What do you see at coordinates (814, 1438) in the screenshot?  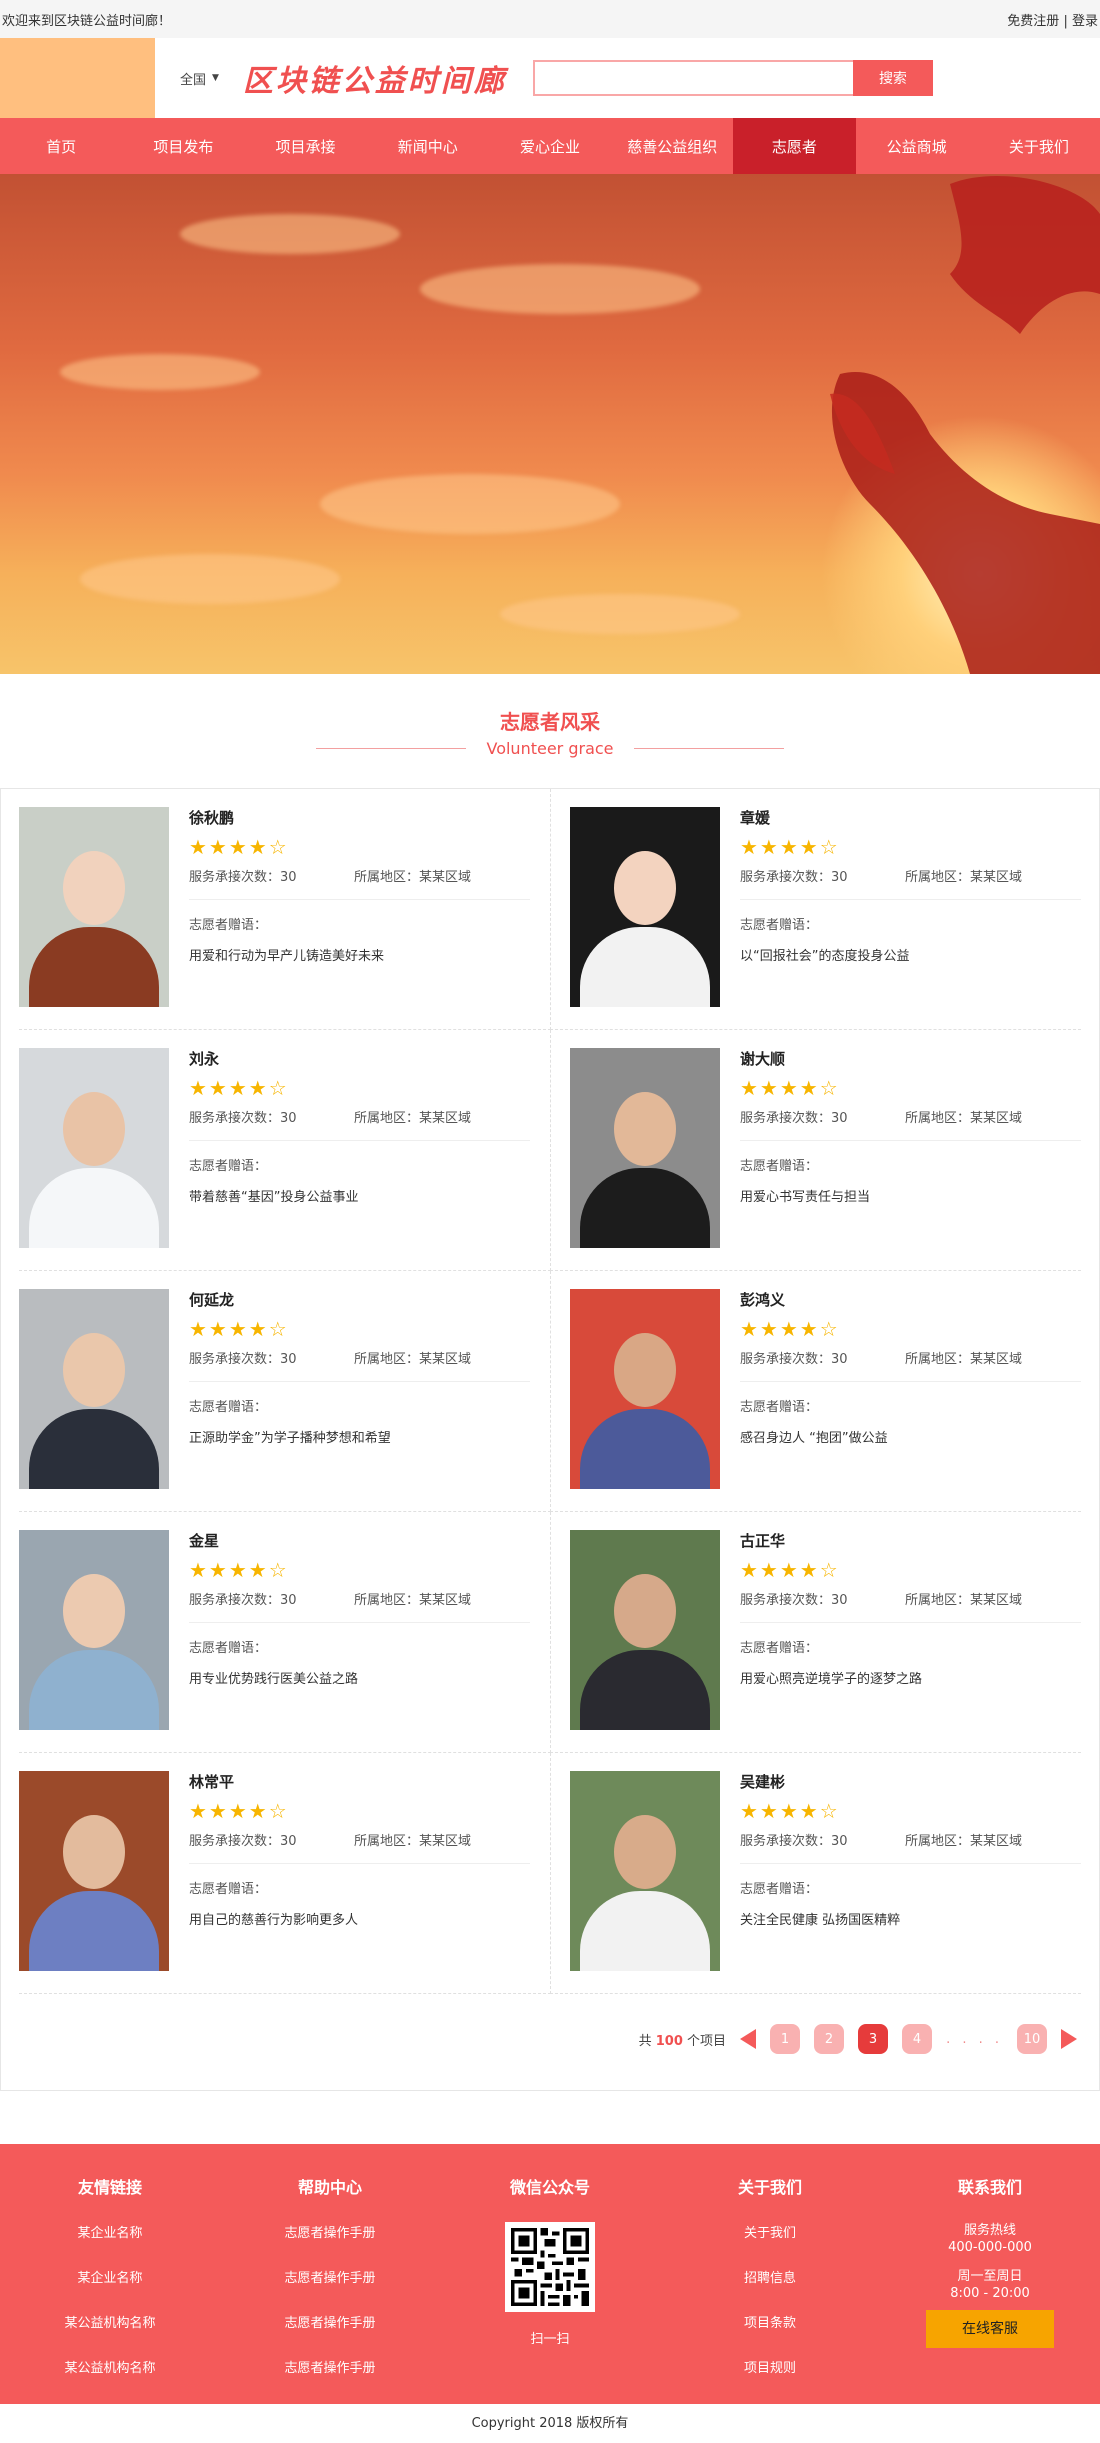 I see `volunteer-quote: 感召身边人 “抱团”做公益` at bounding box center [814, 1438].